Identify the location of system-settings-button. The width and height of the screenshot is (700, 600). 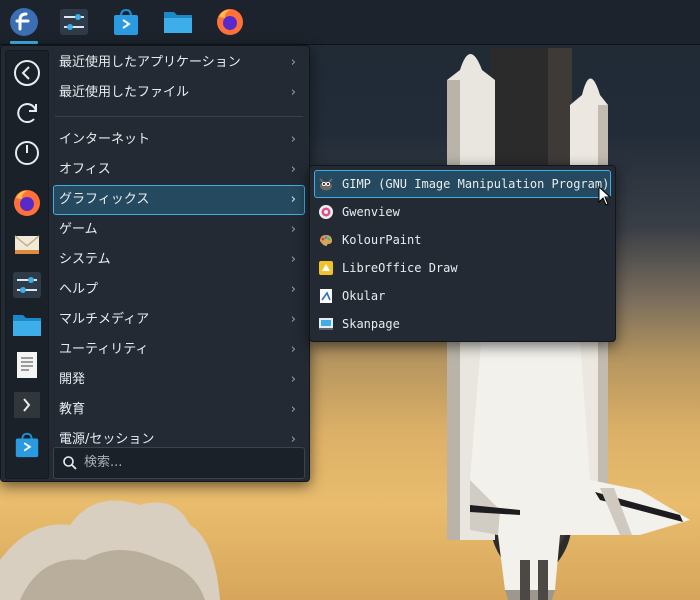
(74, 22).